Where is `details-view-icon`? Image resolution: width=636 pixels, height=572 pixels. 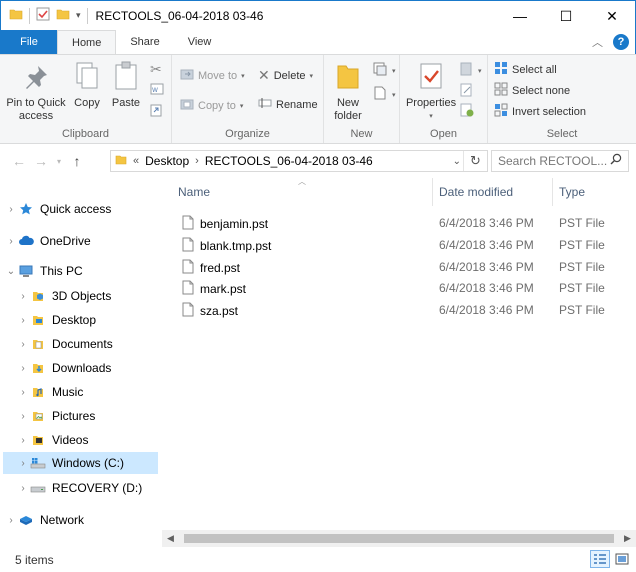 details-view-icon is located at coordinates (600, 559).